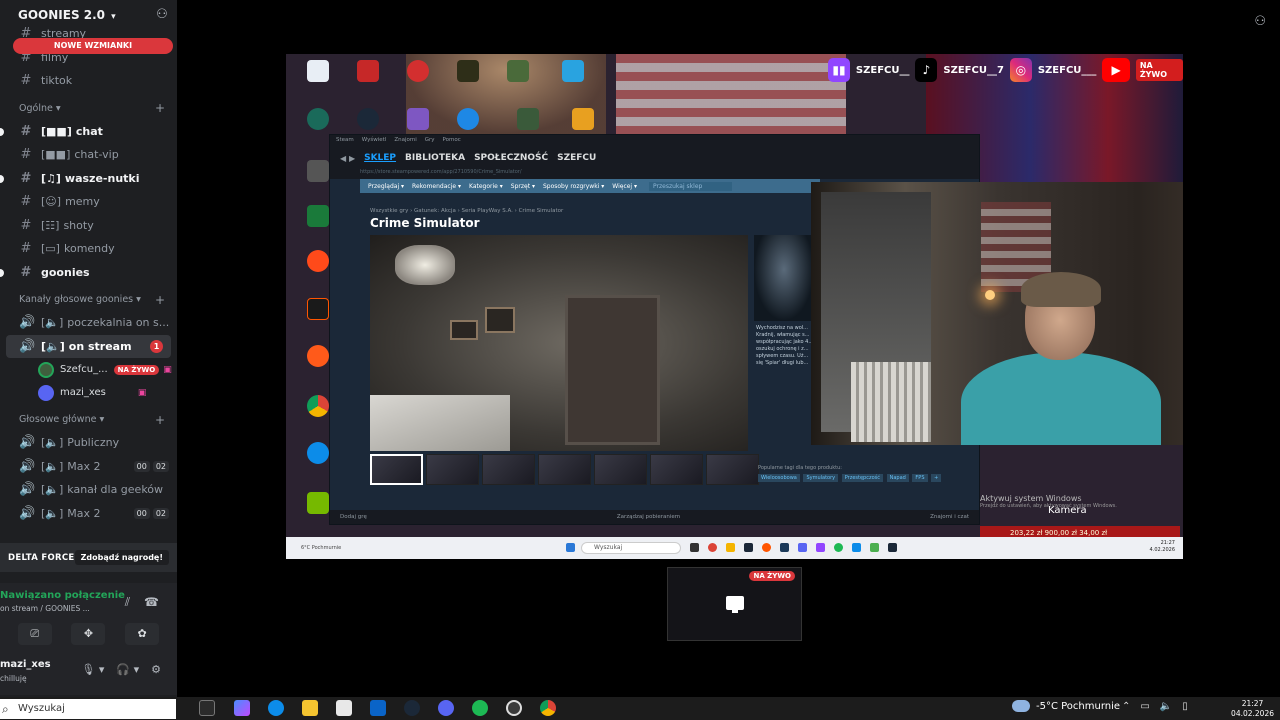 This screenshot has height=720, width=1280. What do you see at coordinates (514, 708) in the screenshot?
I see `obs-icon` at bounding box center [514, 708].